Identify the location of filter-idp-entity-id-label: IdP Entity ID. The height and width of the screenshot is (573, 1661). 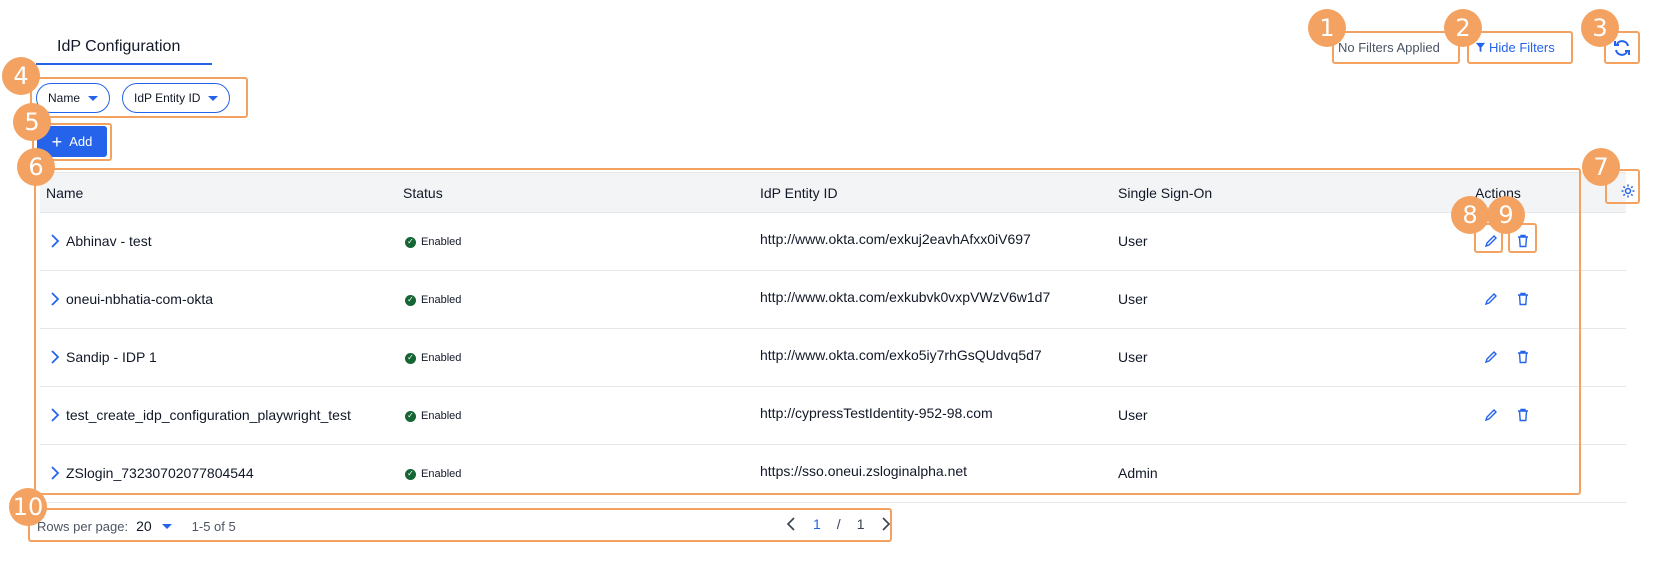
(167, 98).